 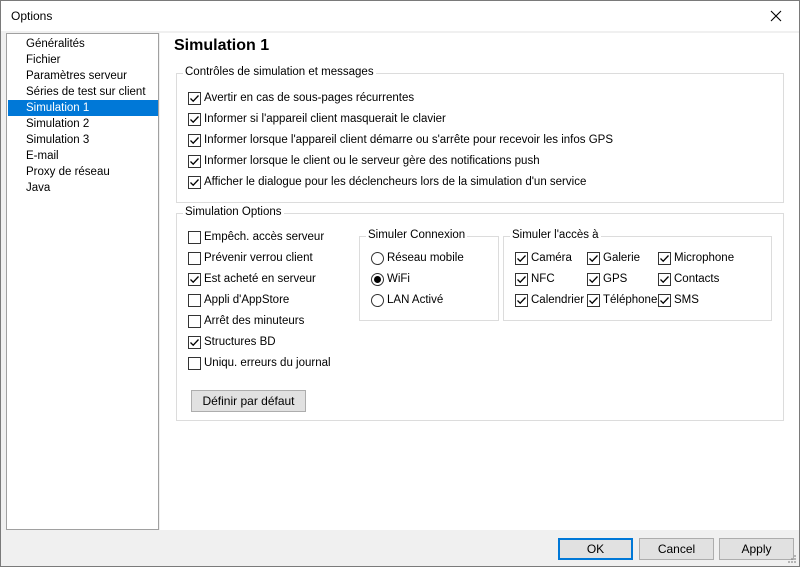 I want to click on checkbox-label: GPS, so click(x=615, y=279).